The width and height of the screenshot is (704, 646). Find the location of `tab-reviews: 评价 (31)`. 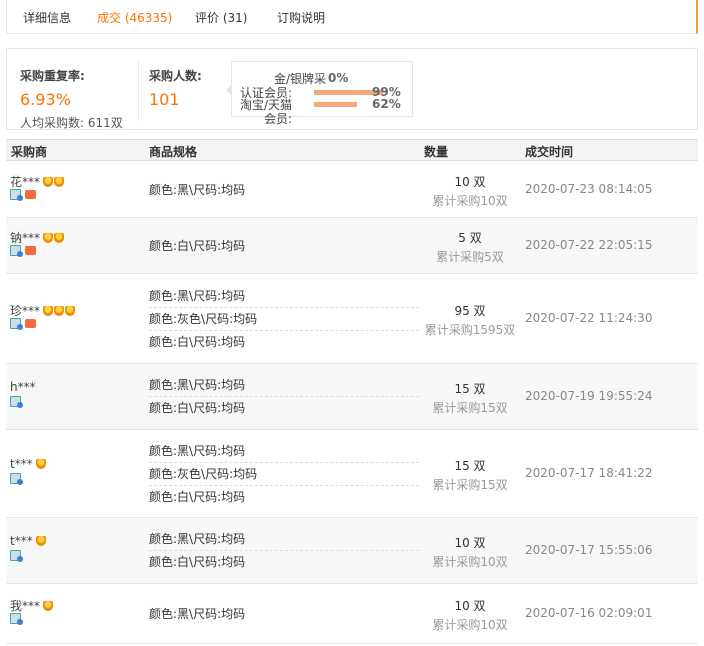

tab-reviews: 评价 (31) is located at coordinates (221, 17).